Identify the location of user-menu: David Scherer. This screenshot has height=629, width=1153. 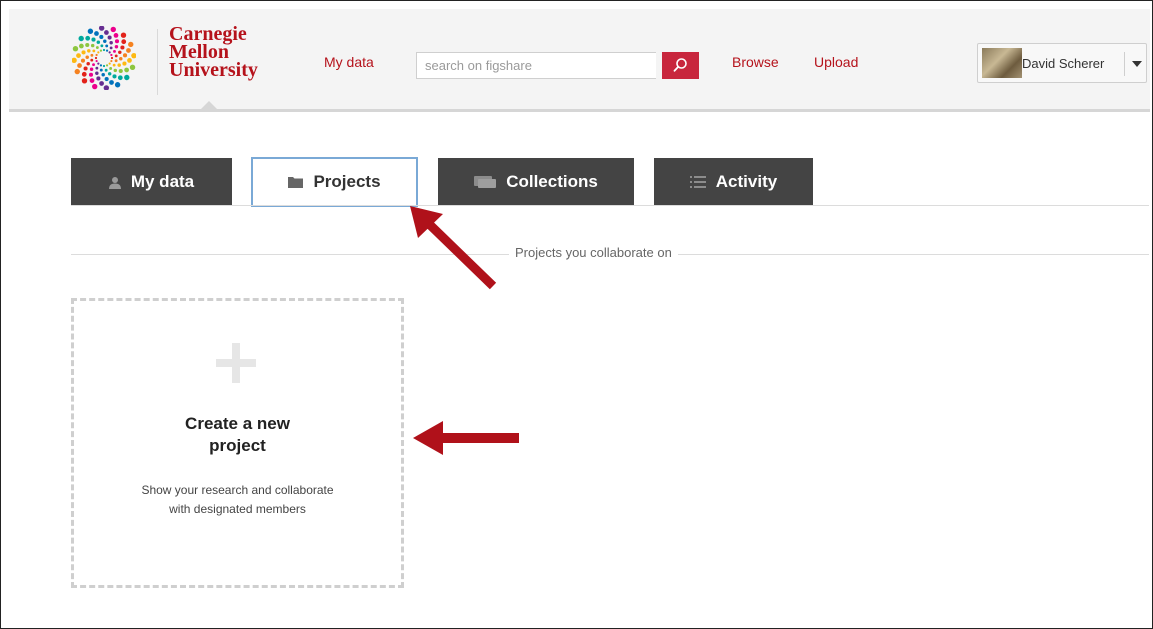
(1062, 63).